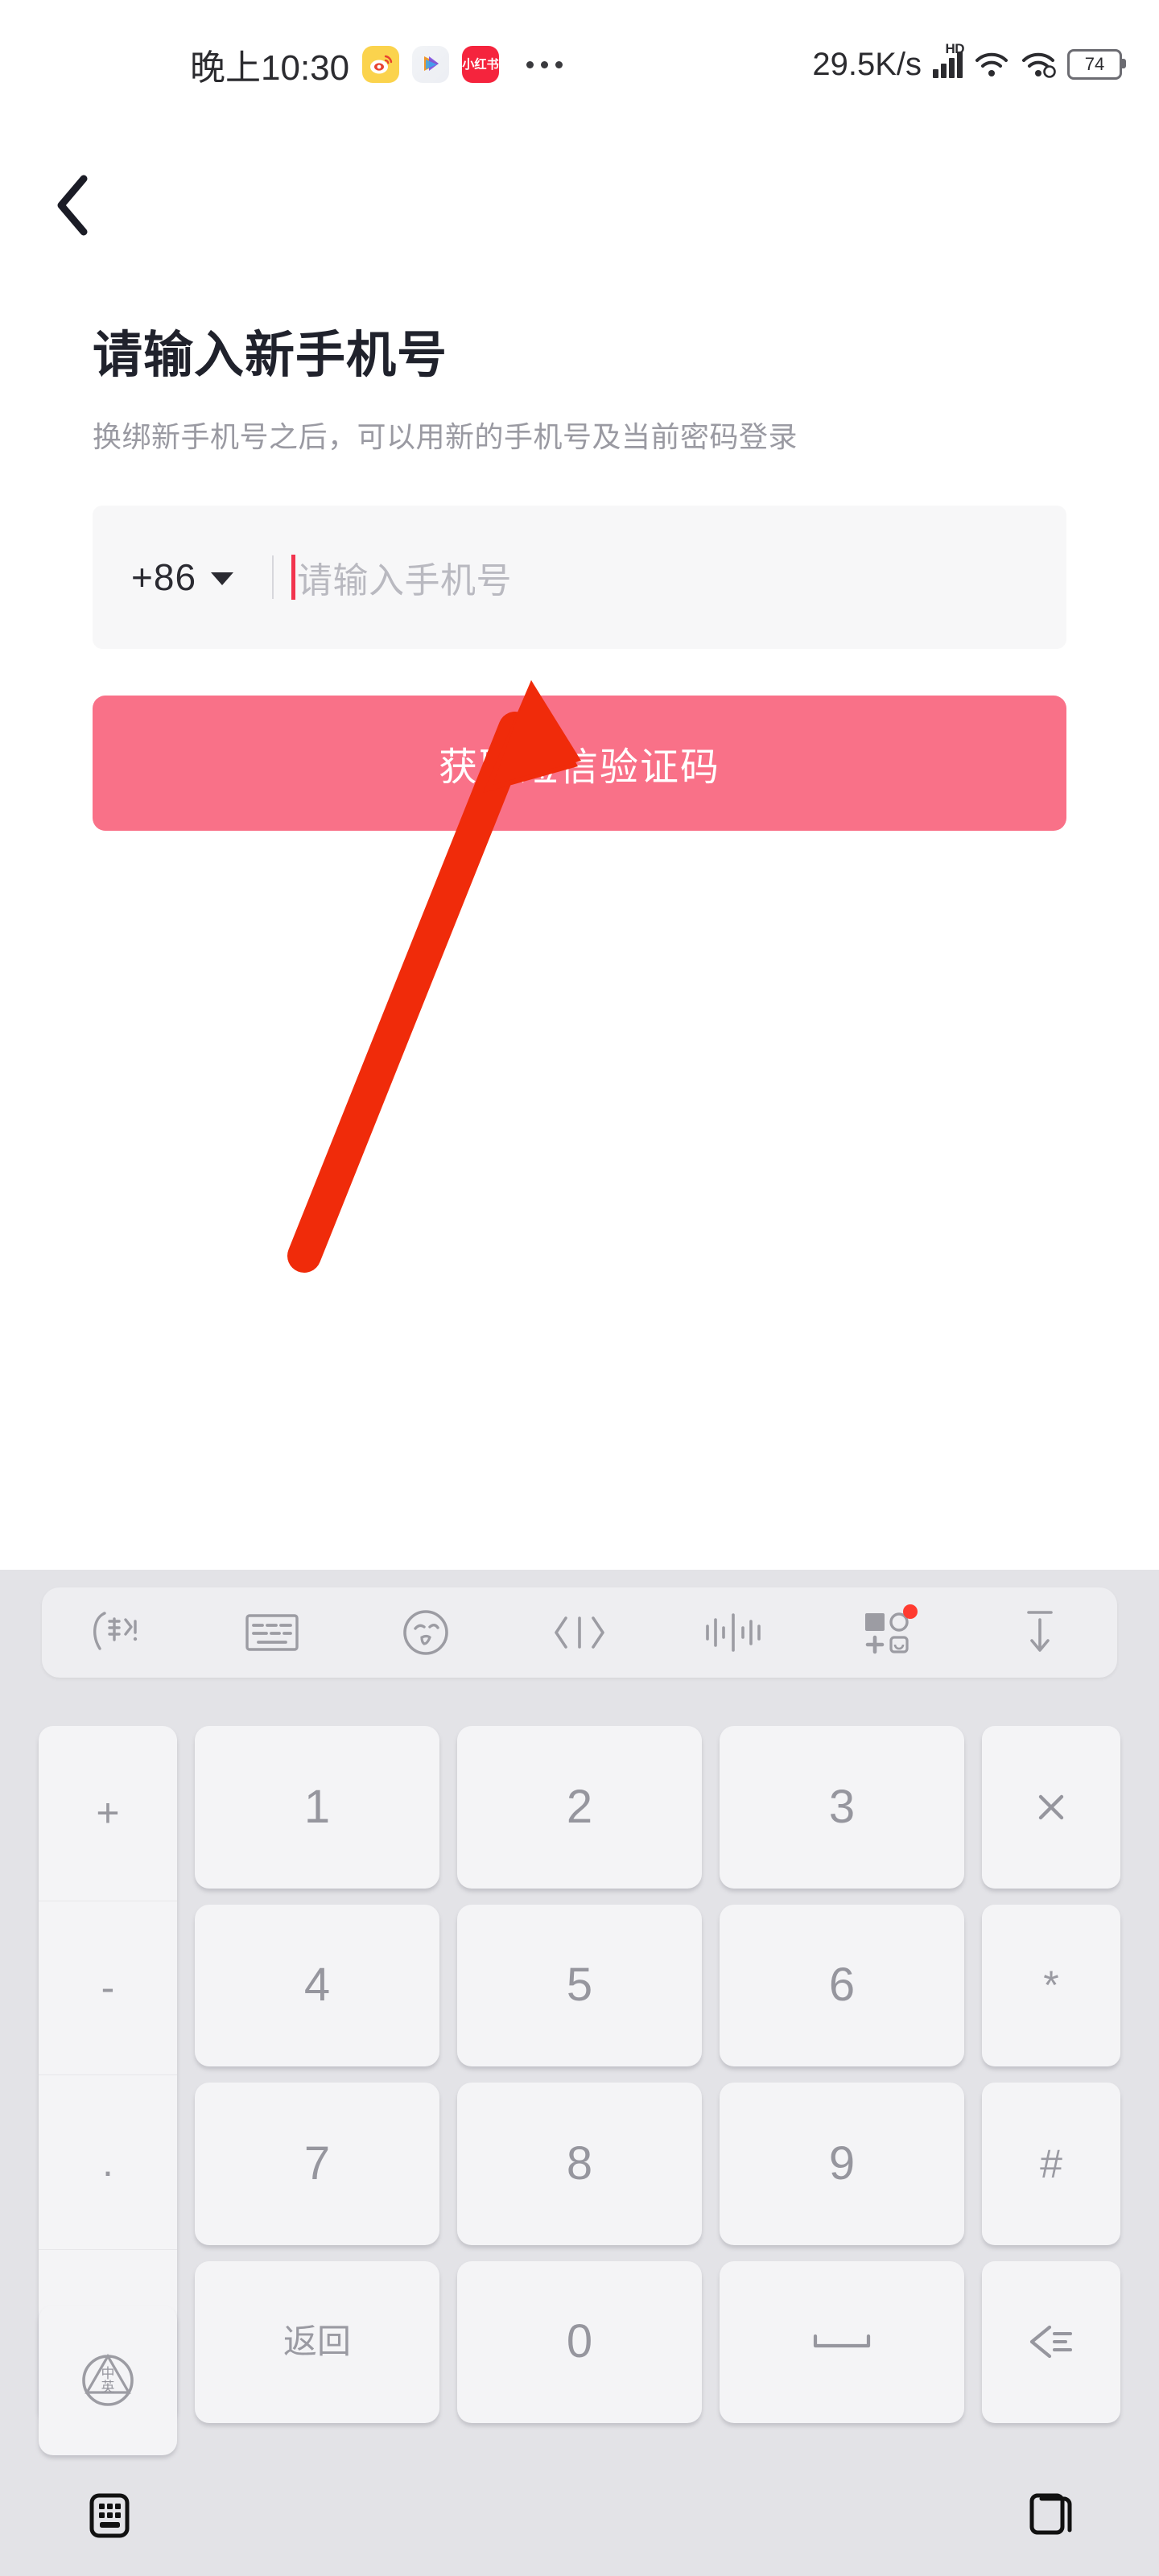 The width and height of the screenshot is (1159, 2576). I want to click on backspace-icon, so click(1050, 2342).